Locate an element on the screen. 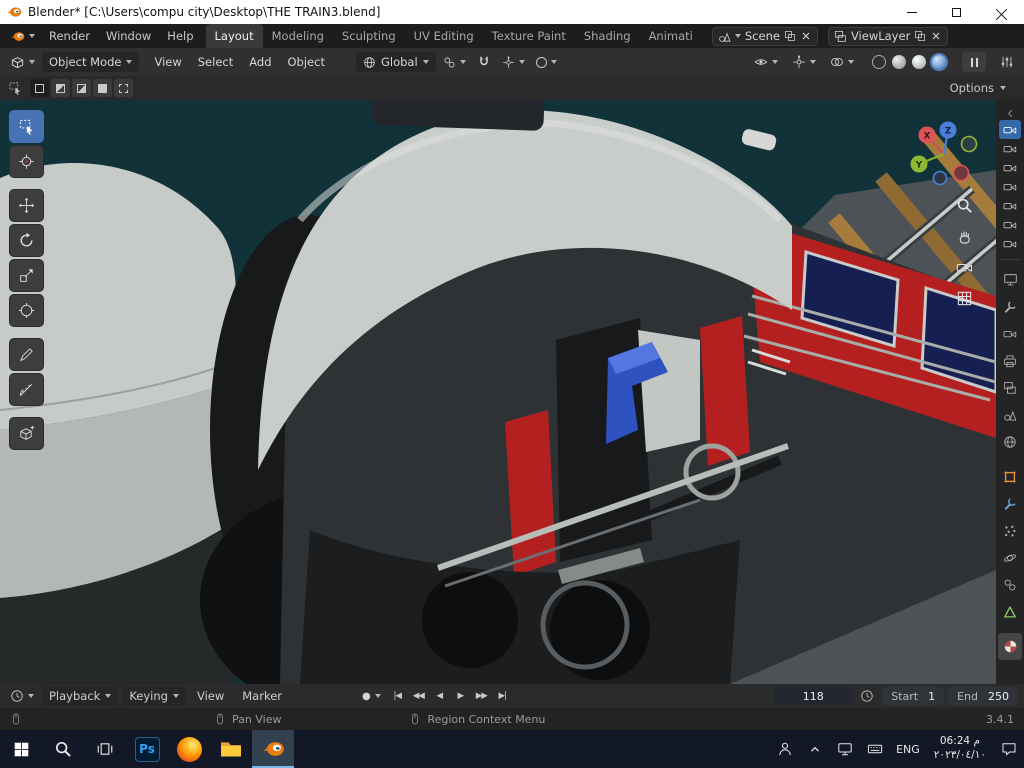 The height and width of the screenshot is (768, 1024). play-reverse-button: ◀ is located at coordinates (439, 696).